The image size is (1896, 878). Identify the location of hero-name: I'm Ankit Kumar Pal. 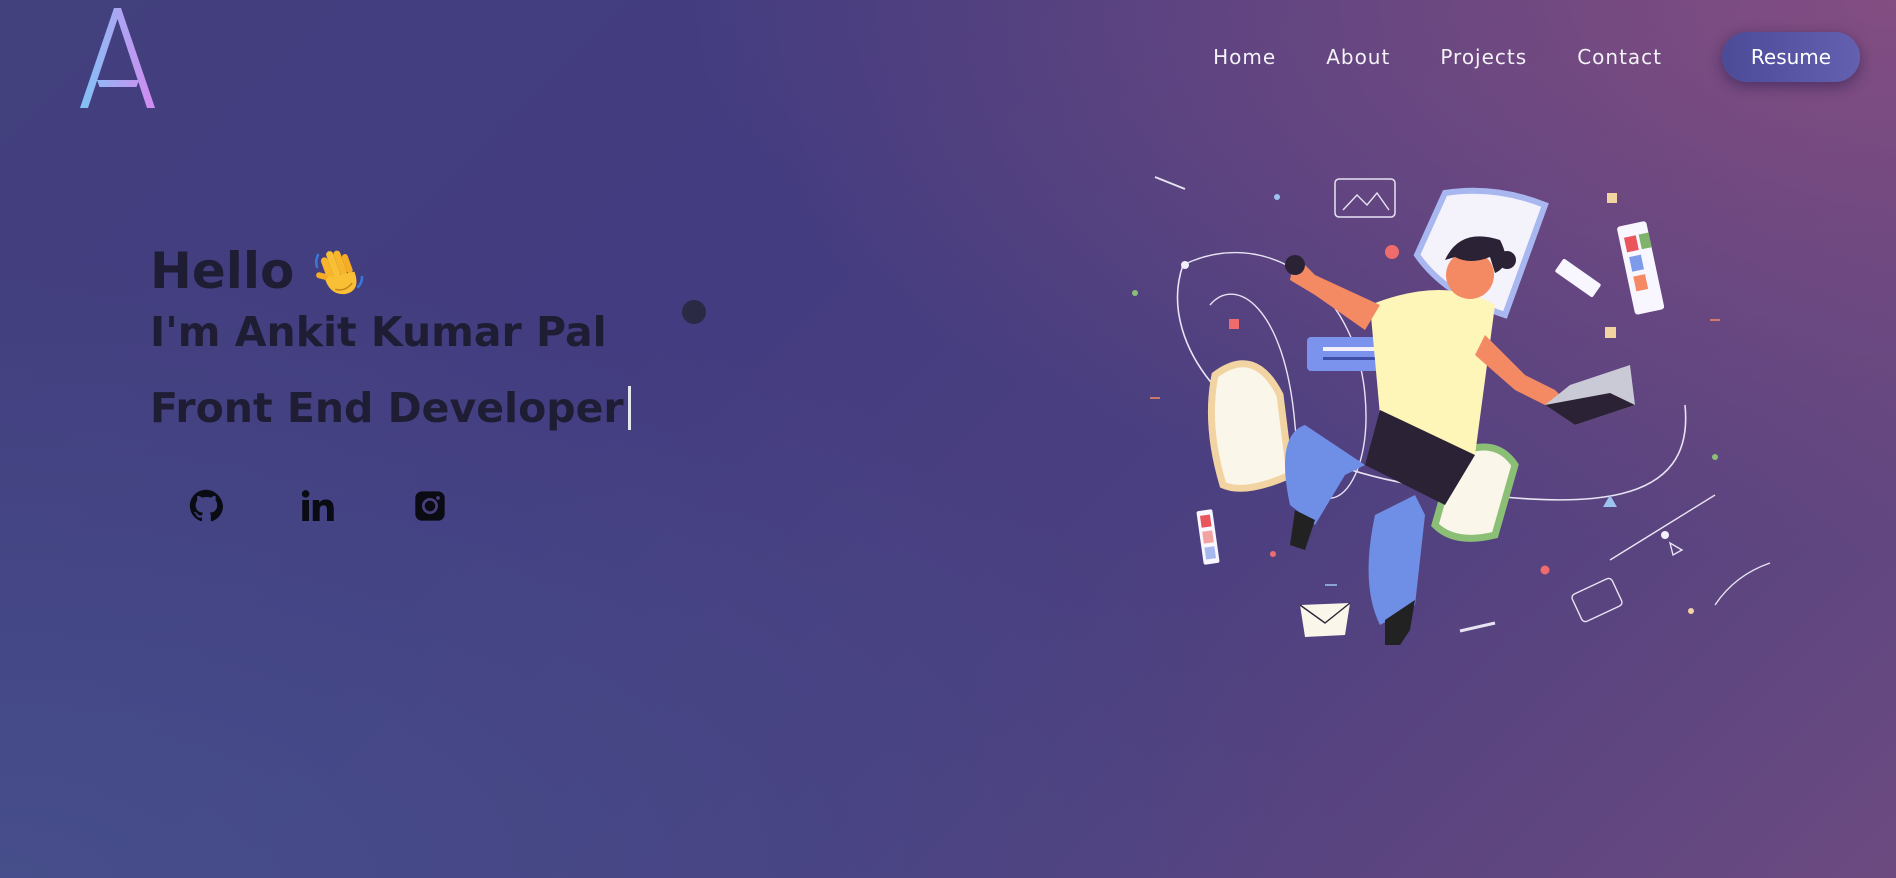
(378, 332).